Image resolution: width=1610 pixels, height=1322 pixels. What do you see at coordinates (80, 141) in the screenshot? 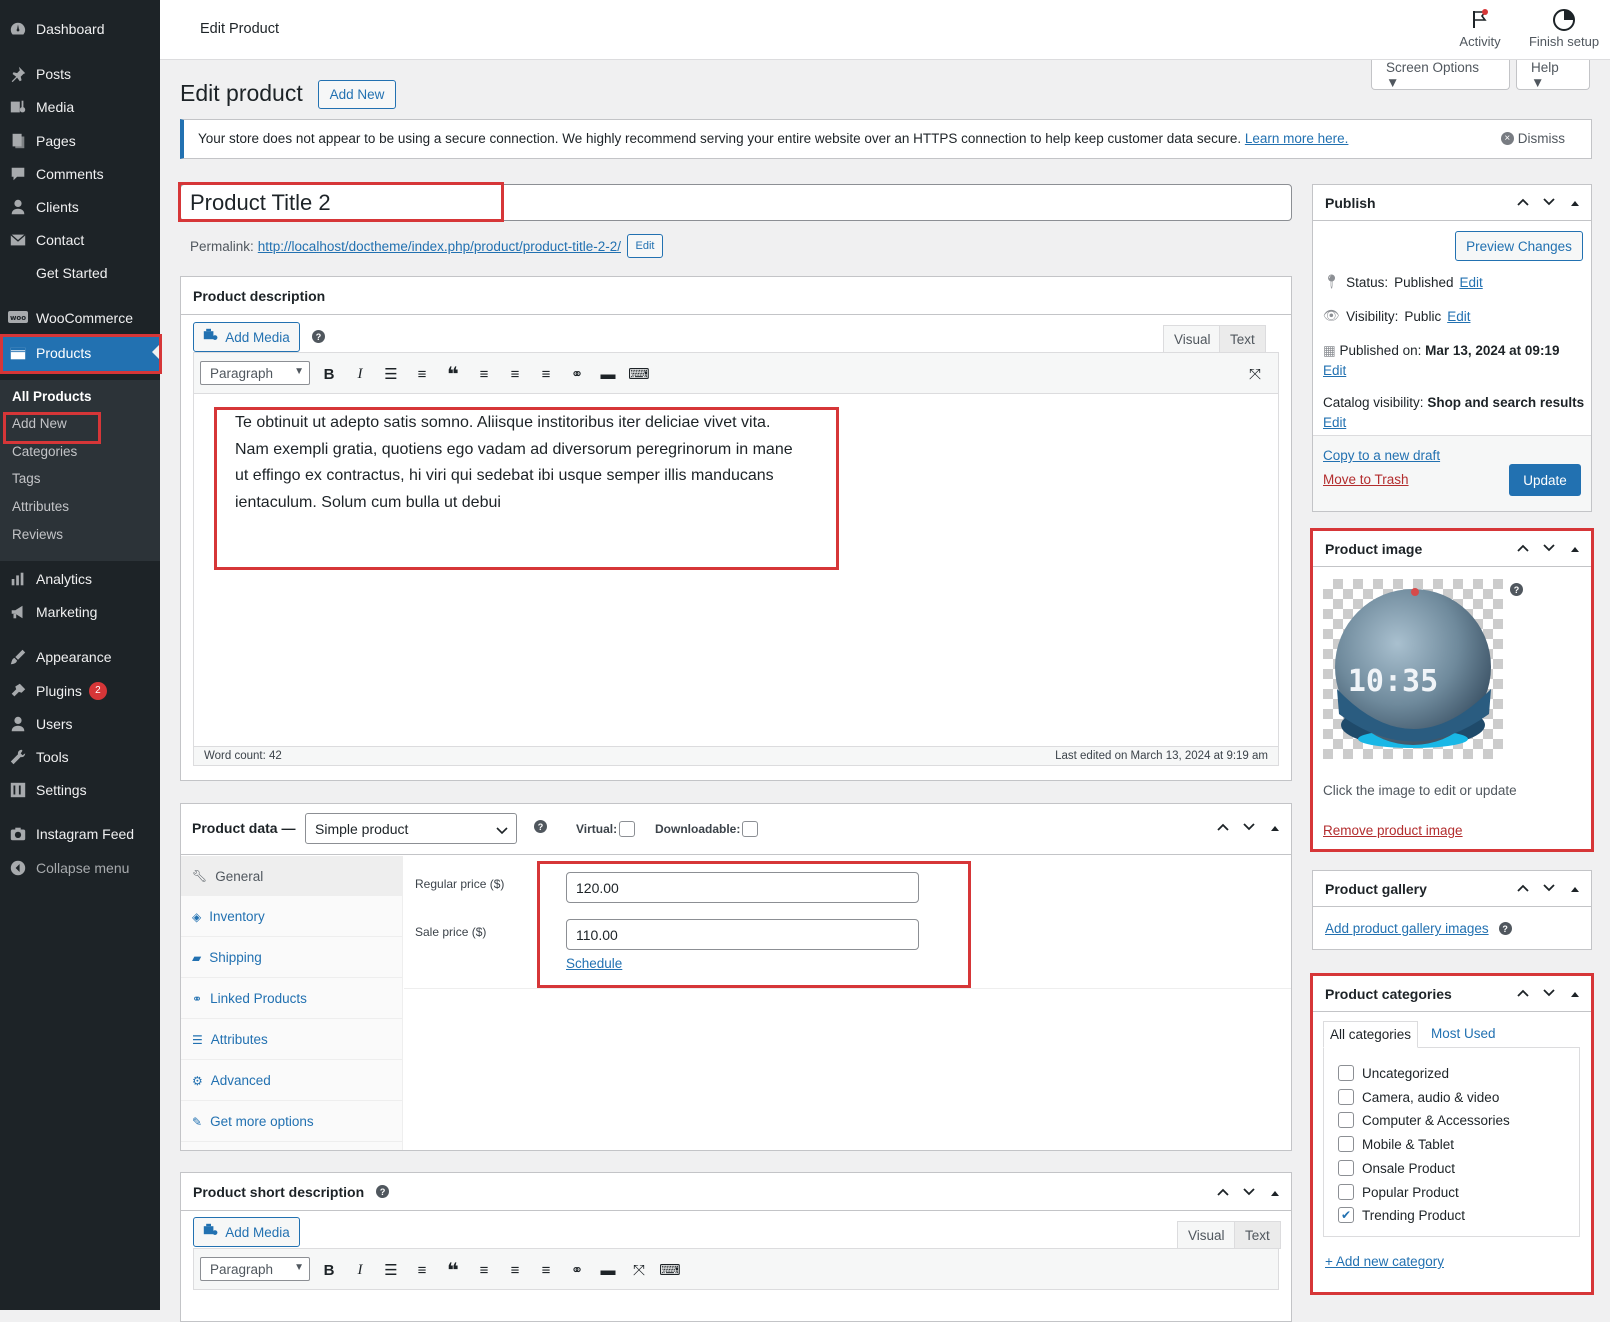
I see `menu-pages: Pages` at bounding box center [80, 141].